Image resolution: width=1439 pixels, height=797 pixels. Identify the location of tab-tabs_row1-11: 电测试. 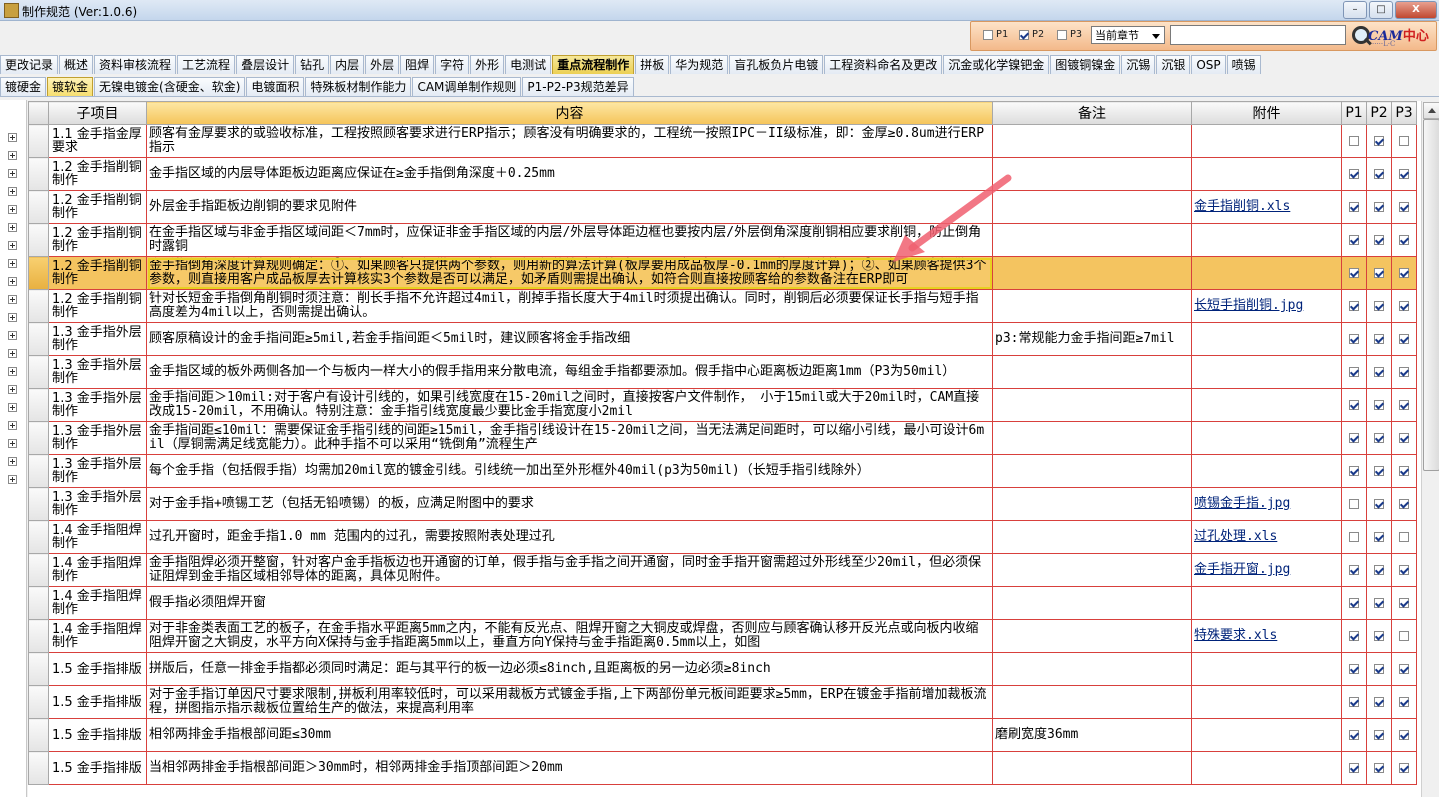
(528, 64).